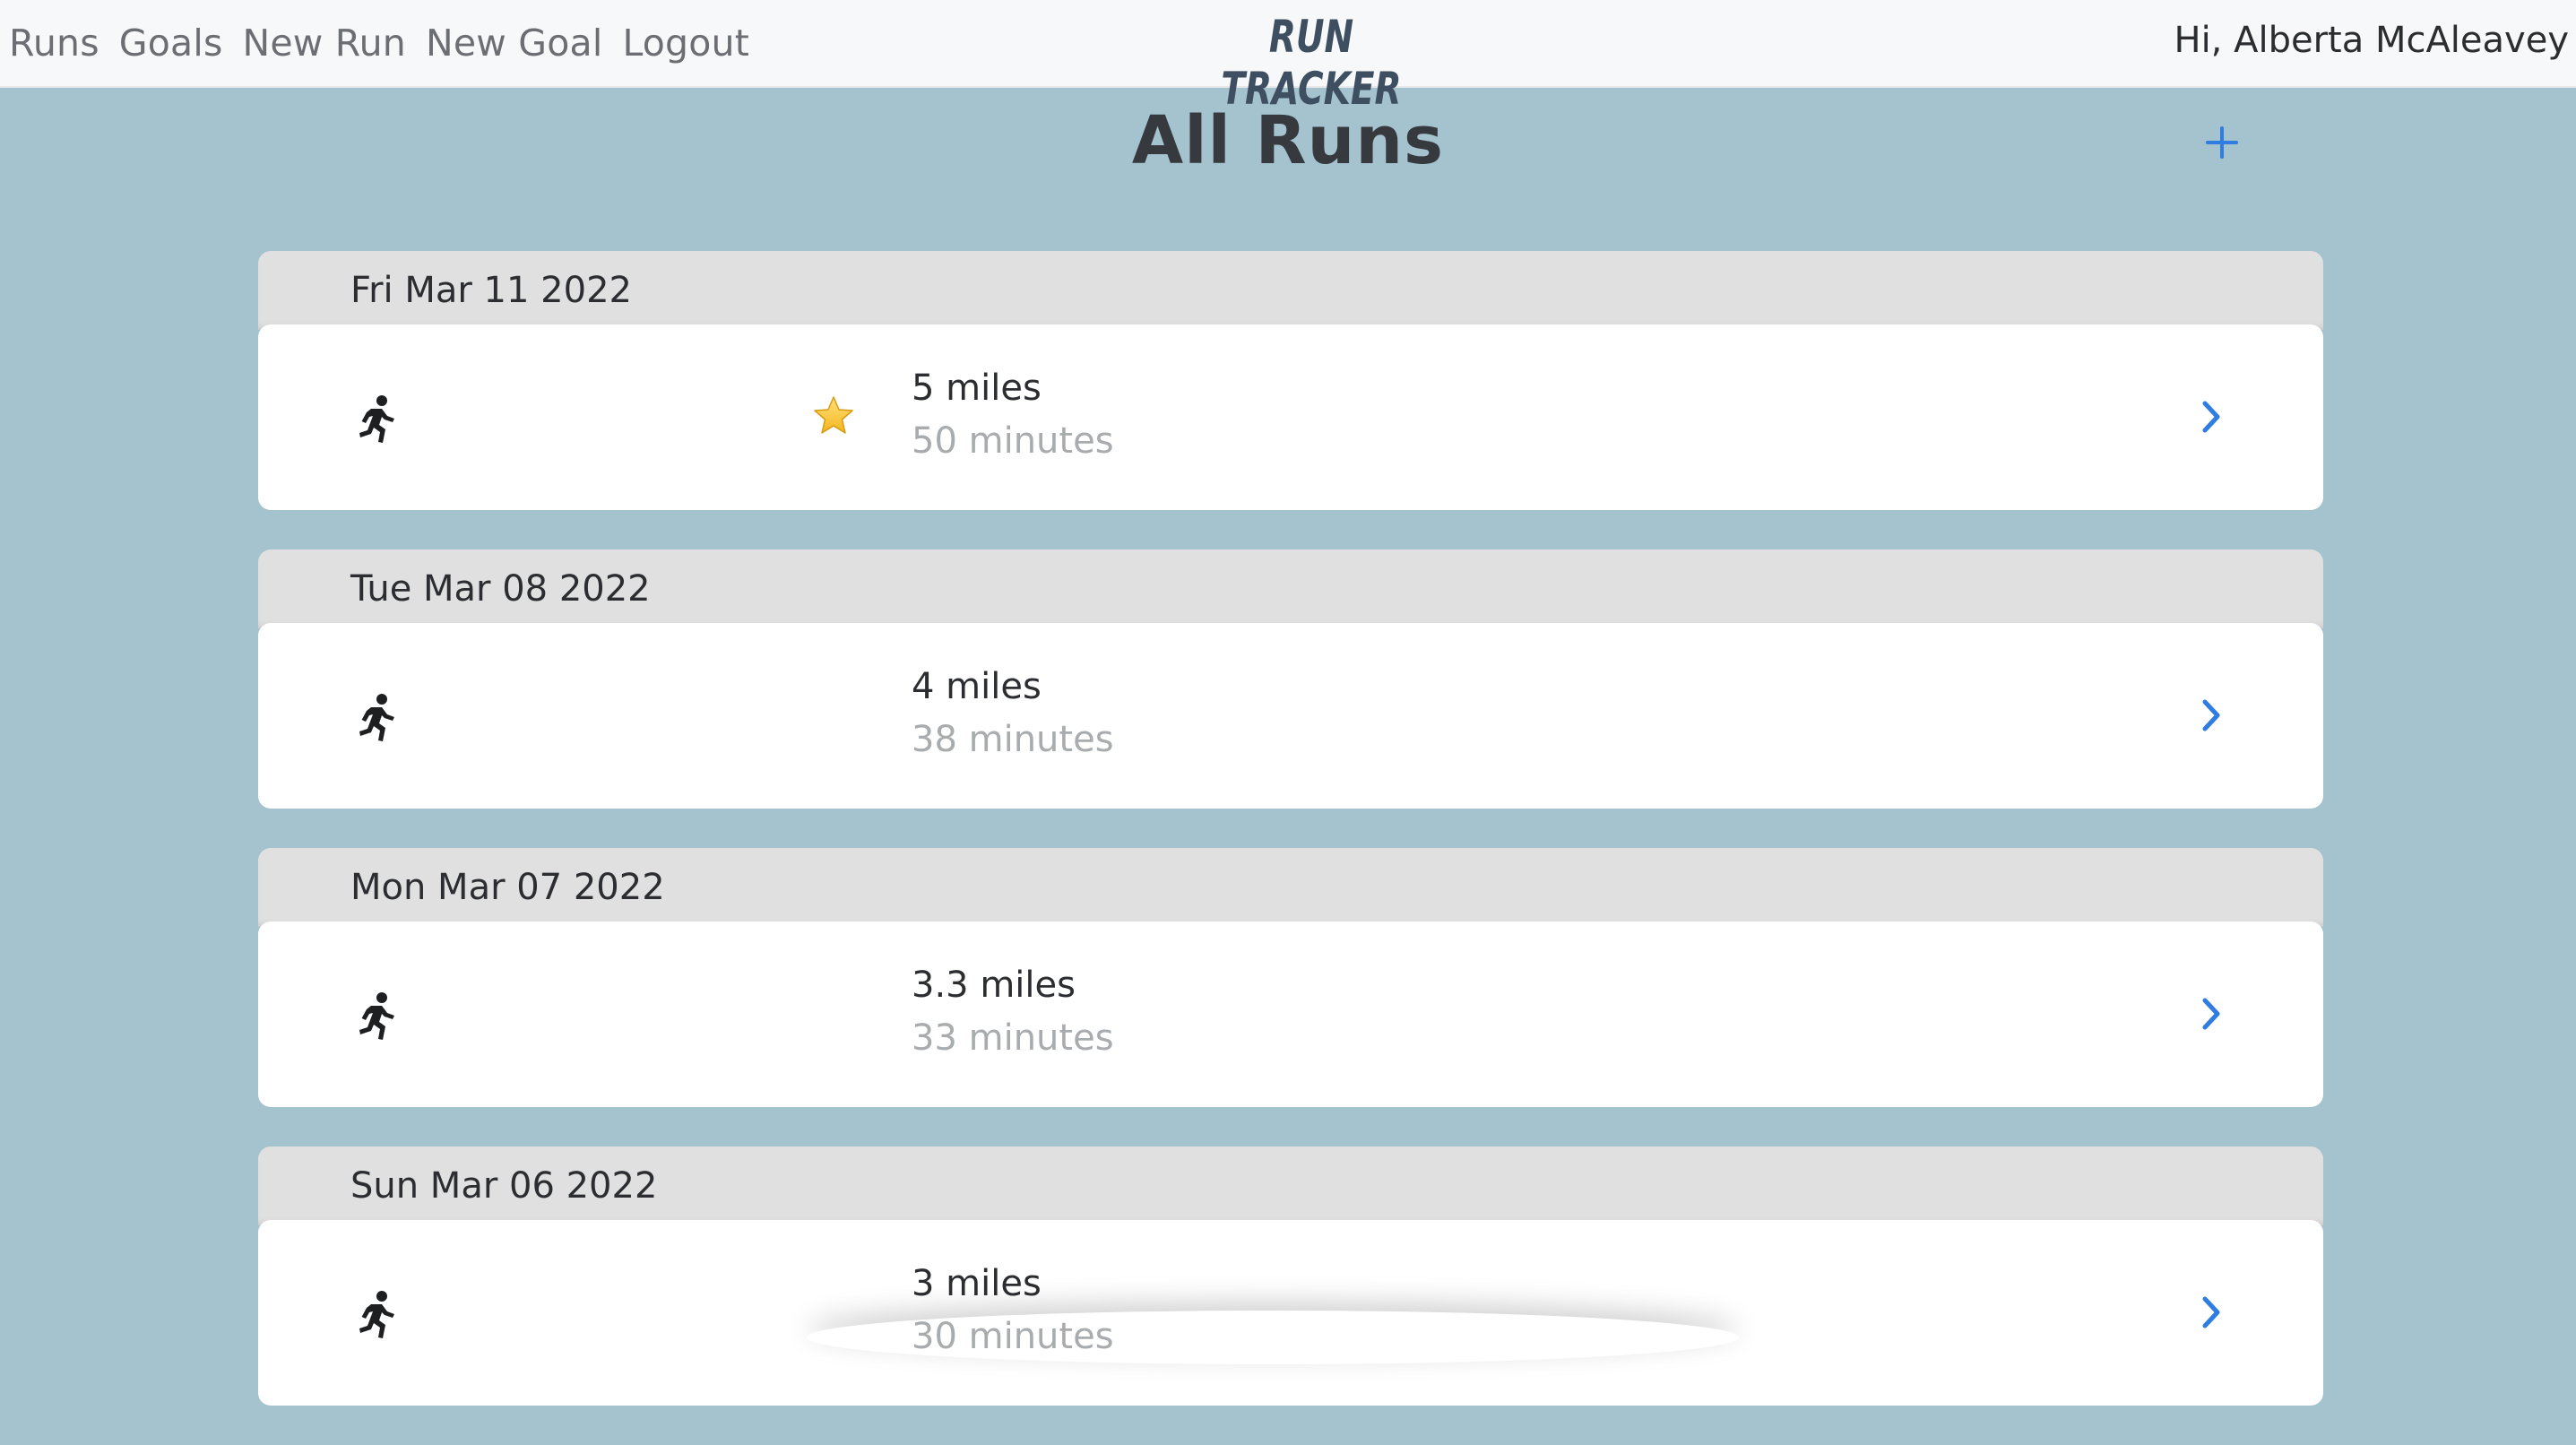  I want to click on run-group: Fri Mar 11 2022 5 miles 50 minutes, so click(1290, 380).